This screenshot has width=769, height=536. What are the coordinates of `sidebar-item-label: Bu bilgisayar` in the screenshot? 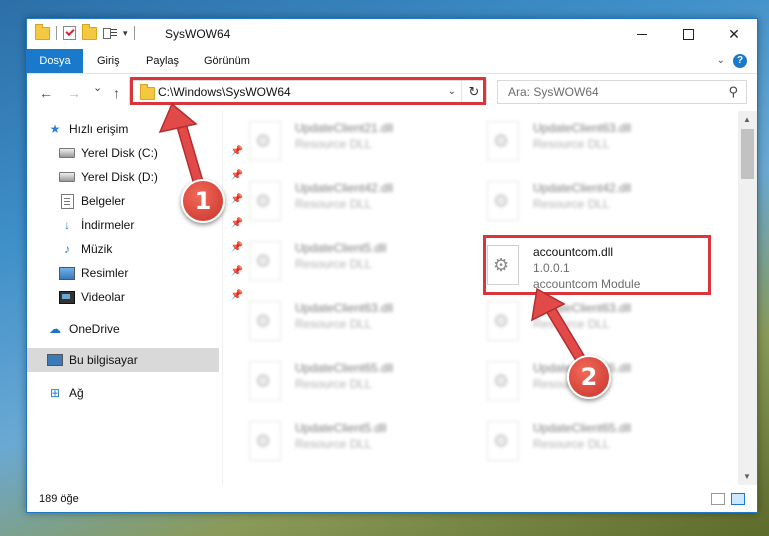 It's located at (103, 360).